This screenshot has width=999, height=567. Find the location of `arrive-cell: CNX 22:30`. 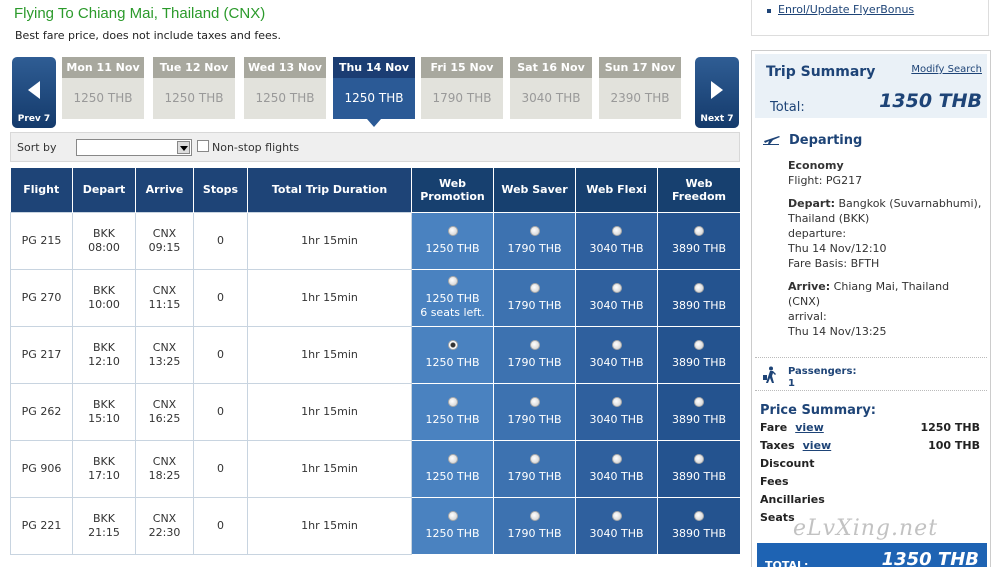

arrive-cell: CNX 22:30 is located at coordinates (164, 525).